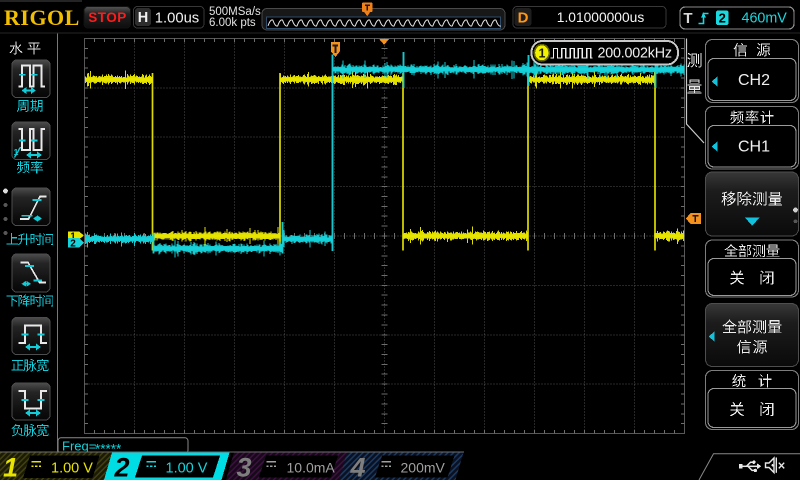 The image size is (800, 480). What do you see at coordinates (232, 23) in the screenshot?
I see `svg-text: 6.00k pts` at bounding box center [232, 23].